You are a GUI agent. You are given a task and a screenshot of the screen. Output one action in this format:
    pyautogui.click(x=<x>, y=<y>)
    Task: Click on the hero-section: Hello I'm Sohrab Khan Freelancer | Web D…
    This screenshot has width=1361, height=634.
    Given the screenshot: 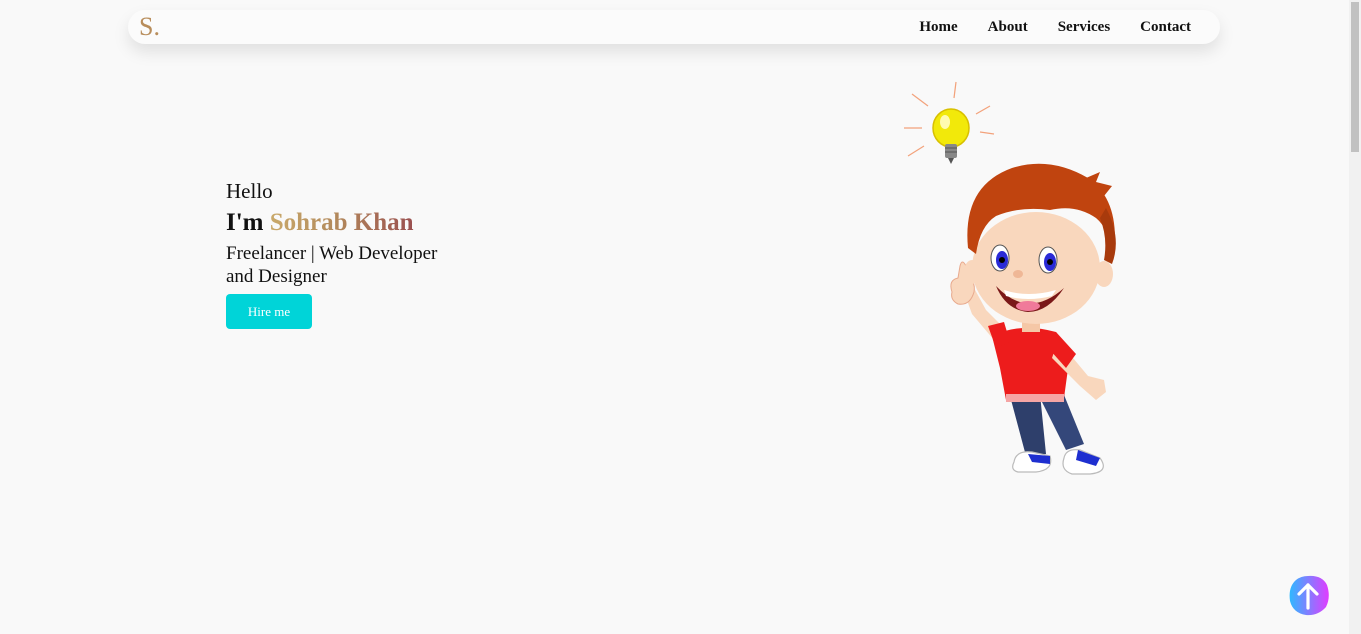 What is the action you would take?
    pyautogui.click(x=356, y=253)
    